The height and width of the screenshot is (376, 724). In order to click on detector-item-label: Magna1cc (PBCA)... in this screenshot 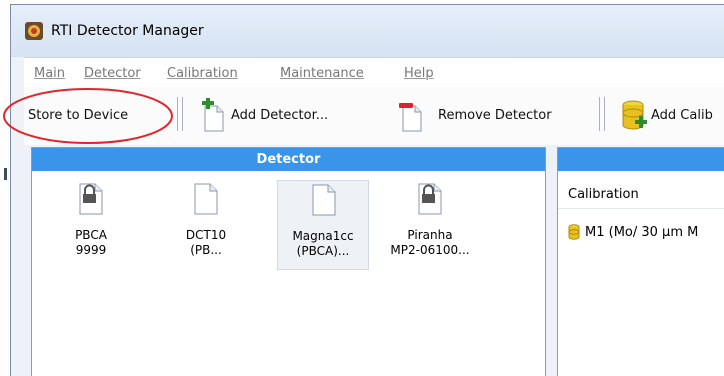, I will do `click(323, 243)`.